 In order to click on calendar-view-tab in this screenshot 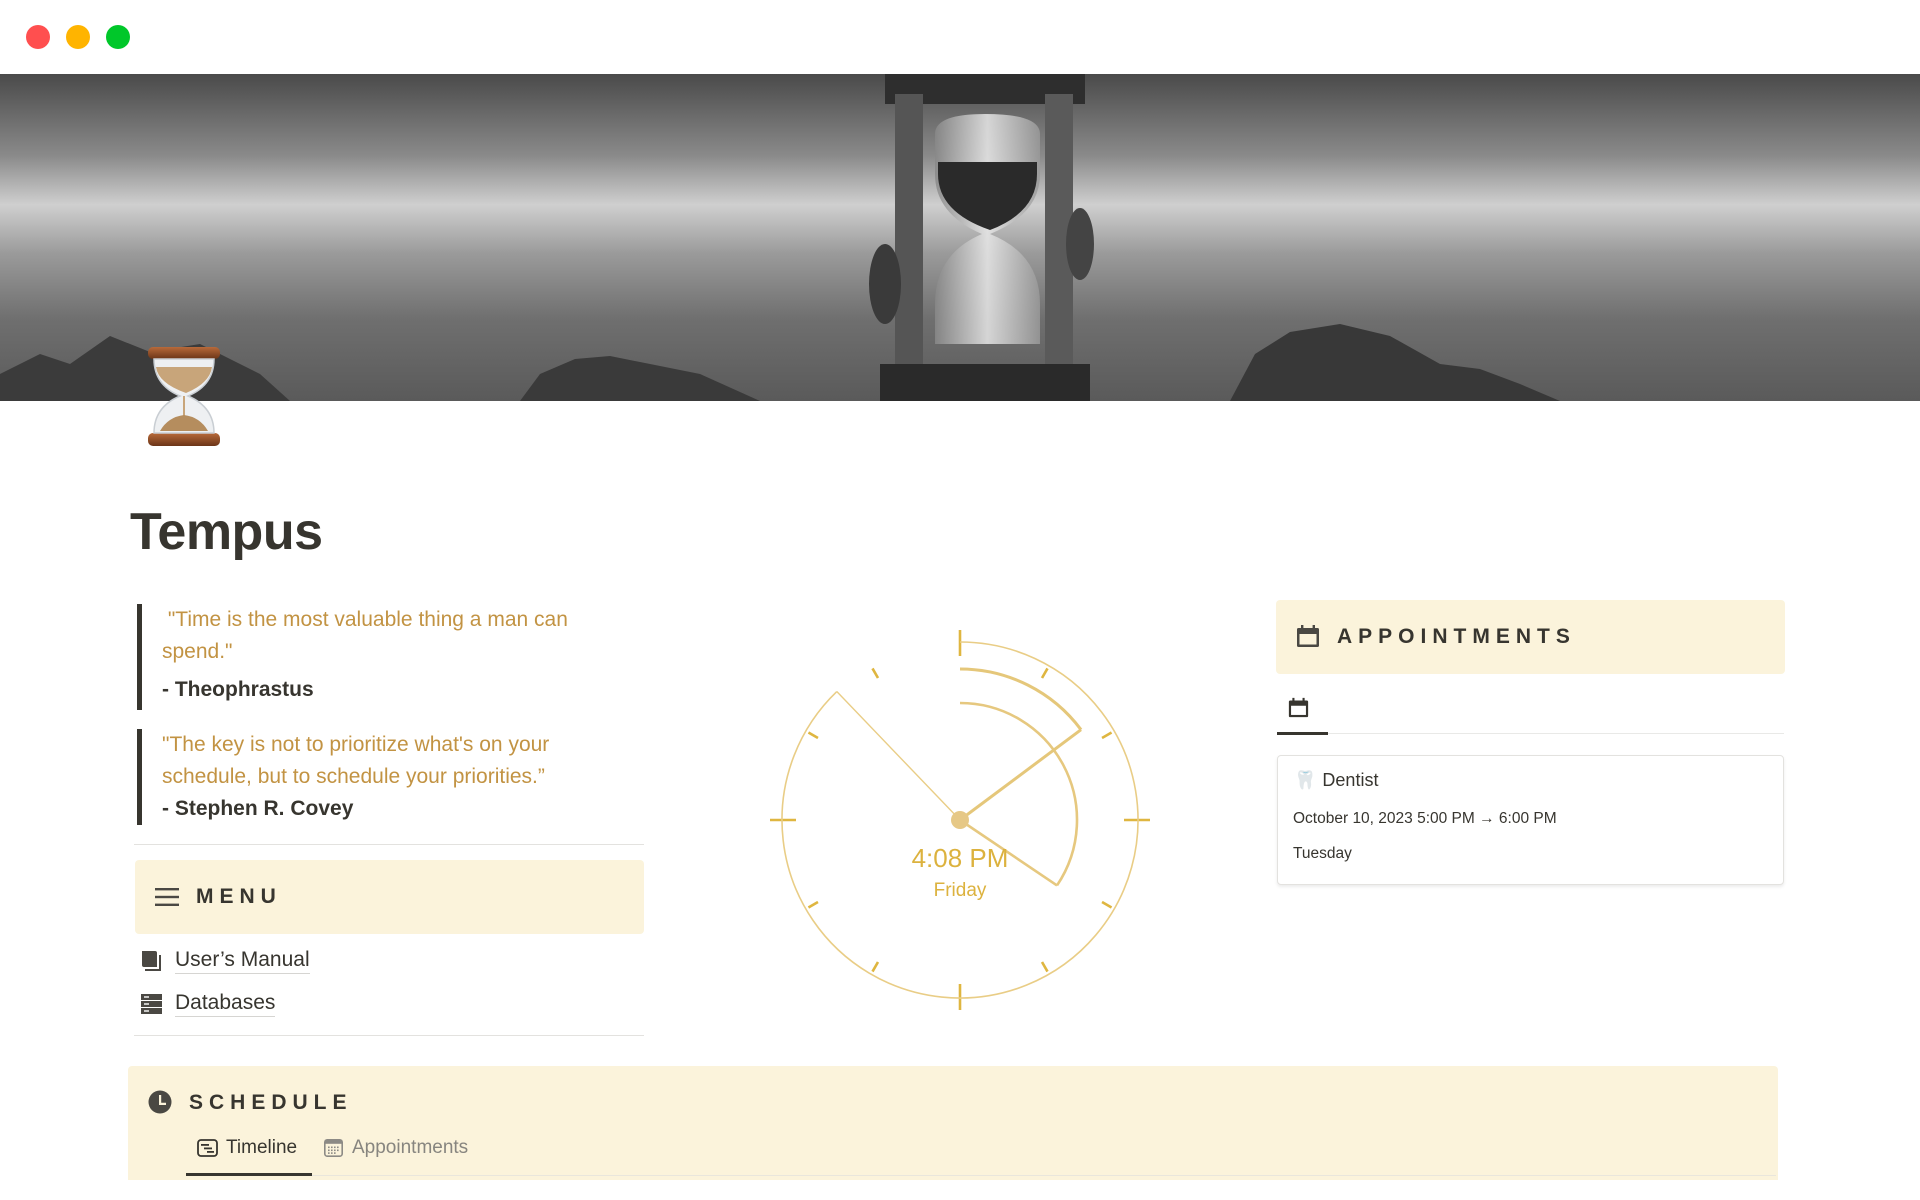, I will do `click(1298, 707)`.